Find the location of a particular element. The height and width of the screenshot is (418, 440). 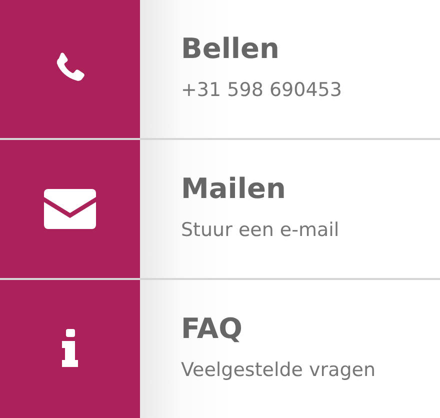

contact-title: Mailen is located at coordinates (234, 188).